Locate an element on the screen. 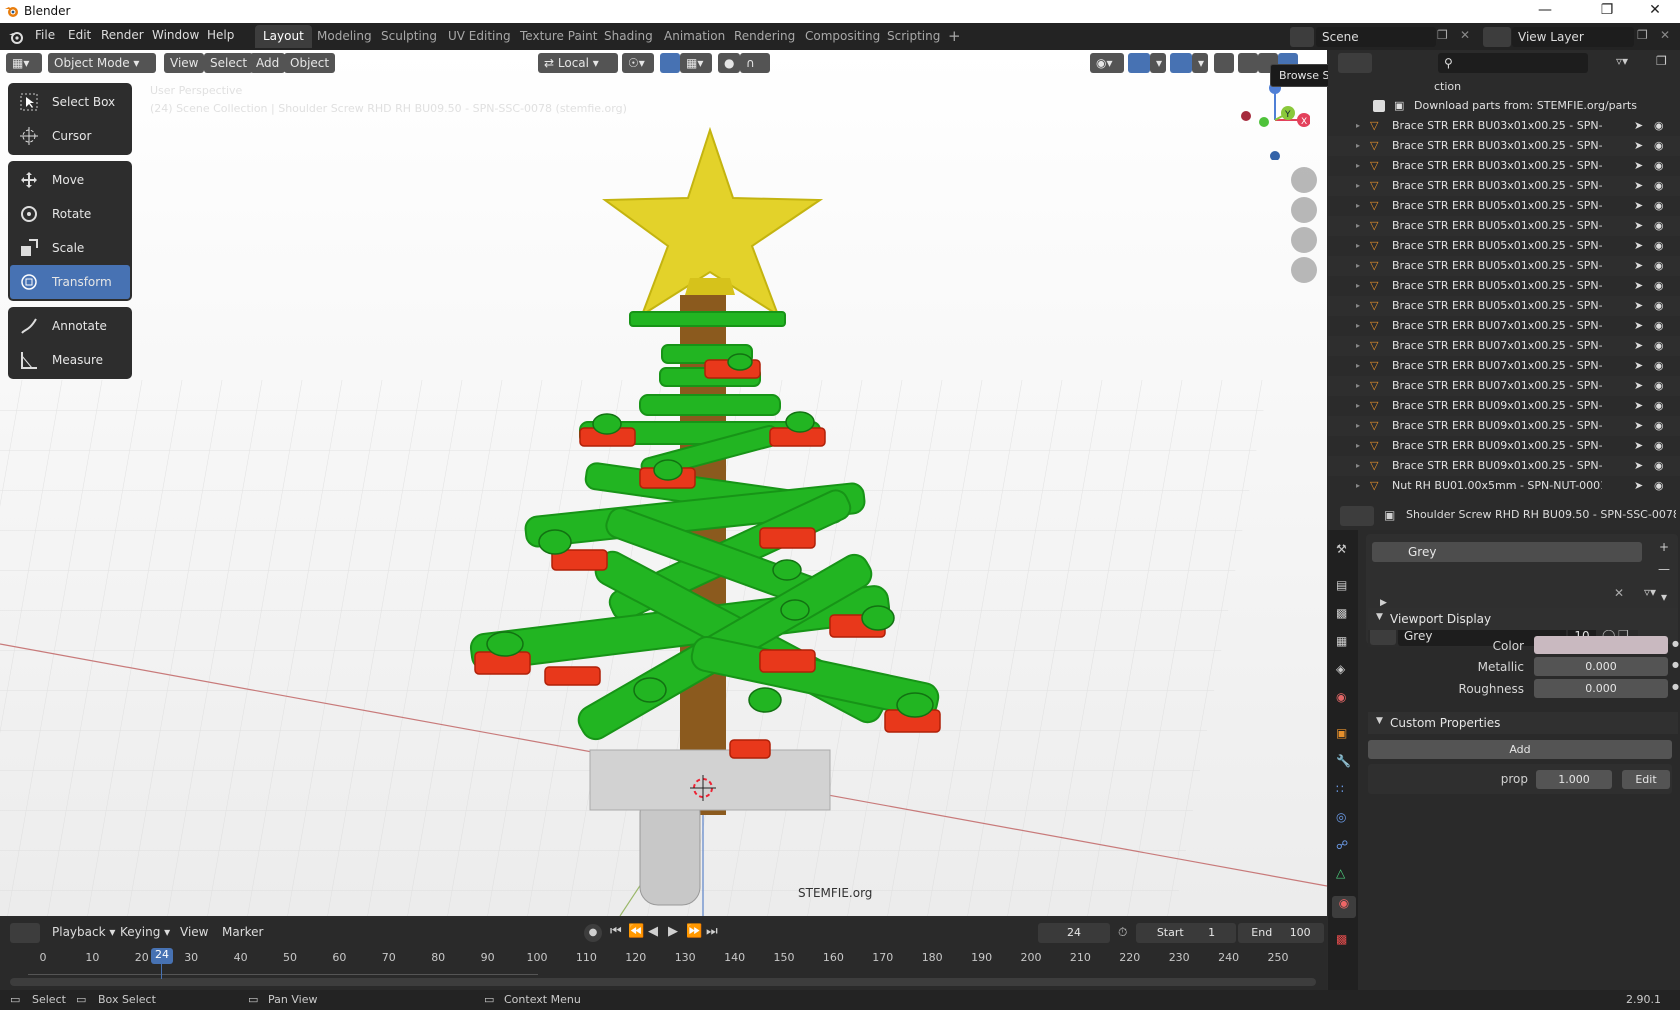  particles-tab-icon: ∷ is located at coordinates (1344, 790).